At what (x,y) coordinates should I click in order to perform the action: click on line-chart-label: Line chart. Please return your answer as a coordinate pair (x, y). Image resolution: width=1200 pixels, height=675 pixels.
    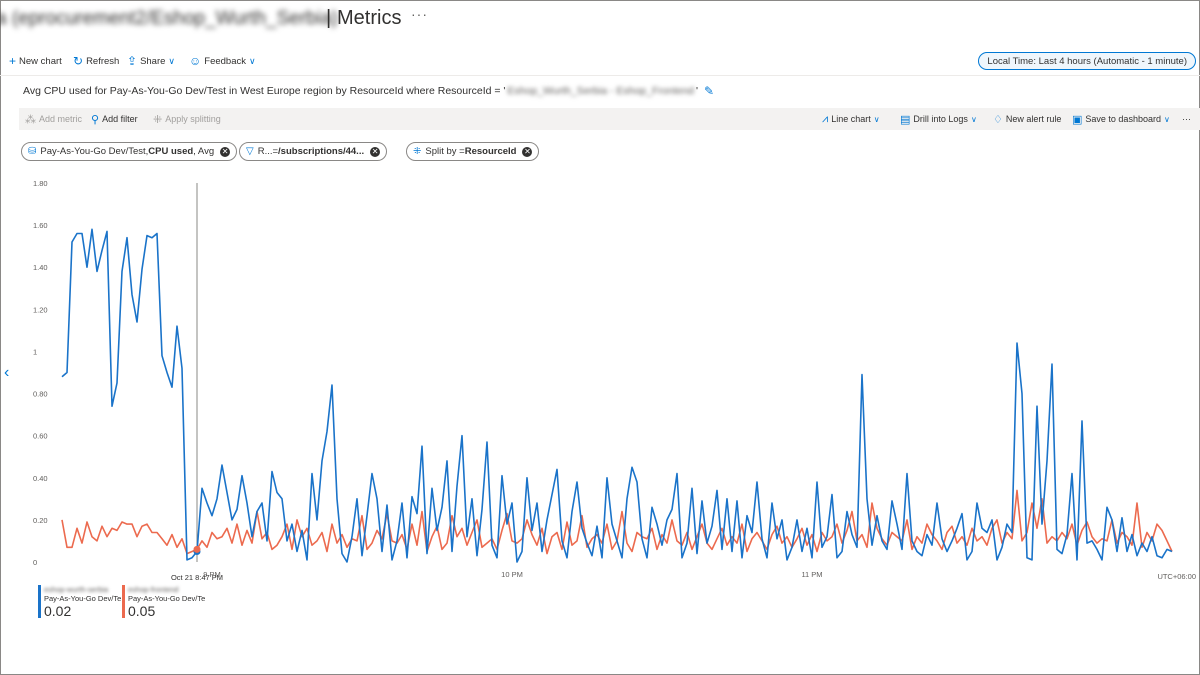
    Looking at the image, I should click on (851, 119).